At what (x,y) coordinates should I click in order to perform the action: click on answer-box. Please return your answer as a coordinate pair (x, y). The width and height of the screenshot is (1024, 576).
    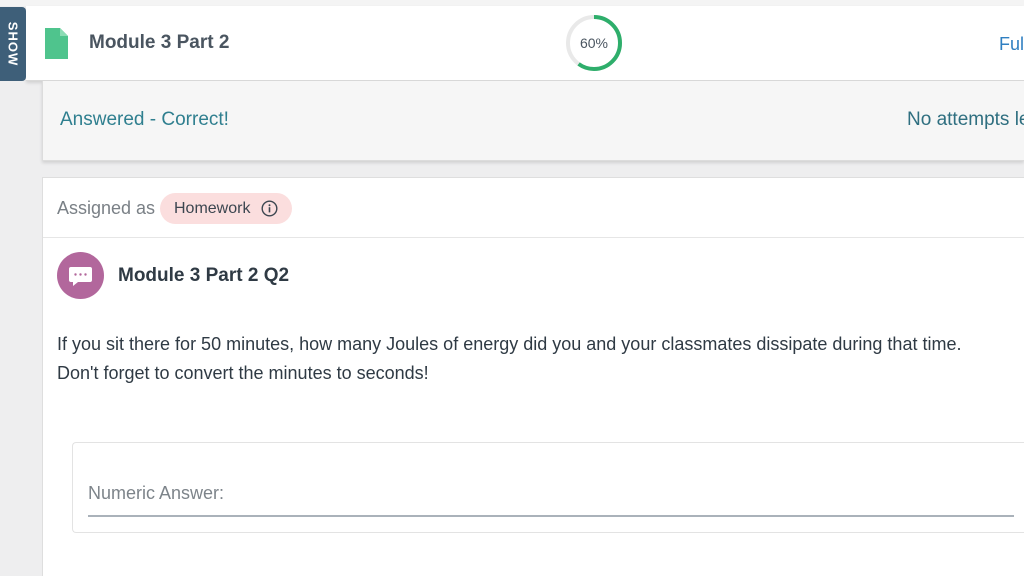
    Looking at the image, I should click on (548, 487).